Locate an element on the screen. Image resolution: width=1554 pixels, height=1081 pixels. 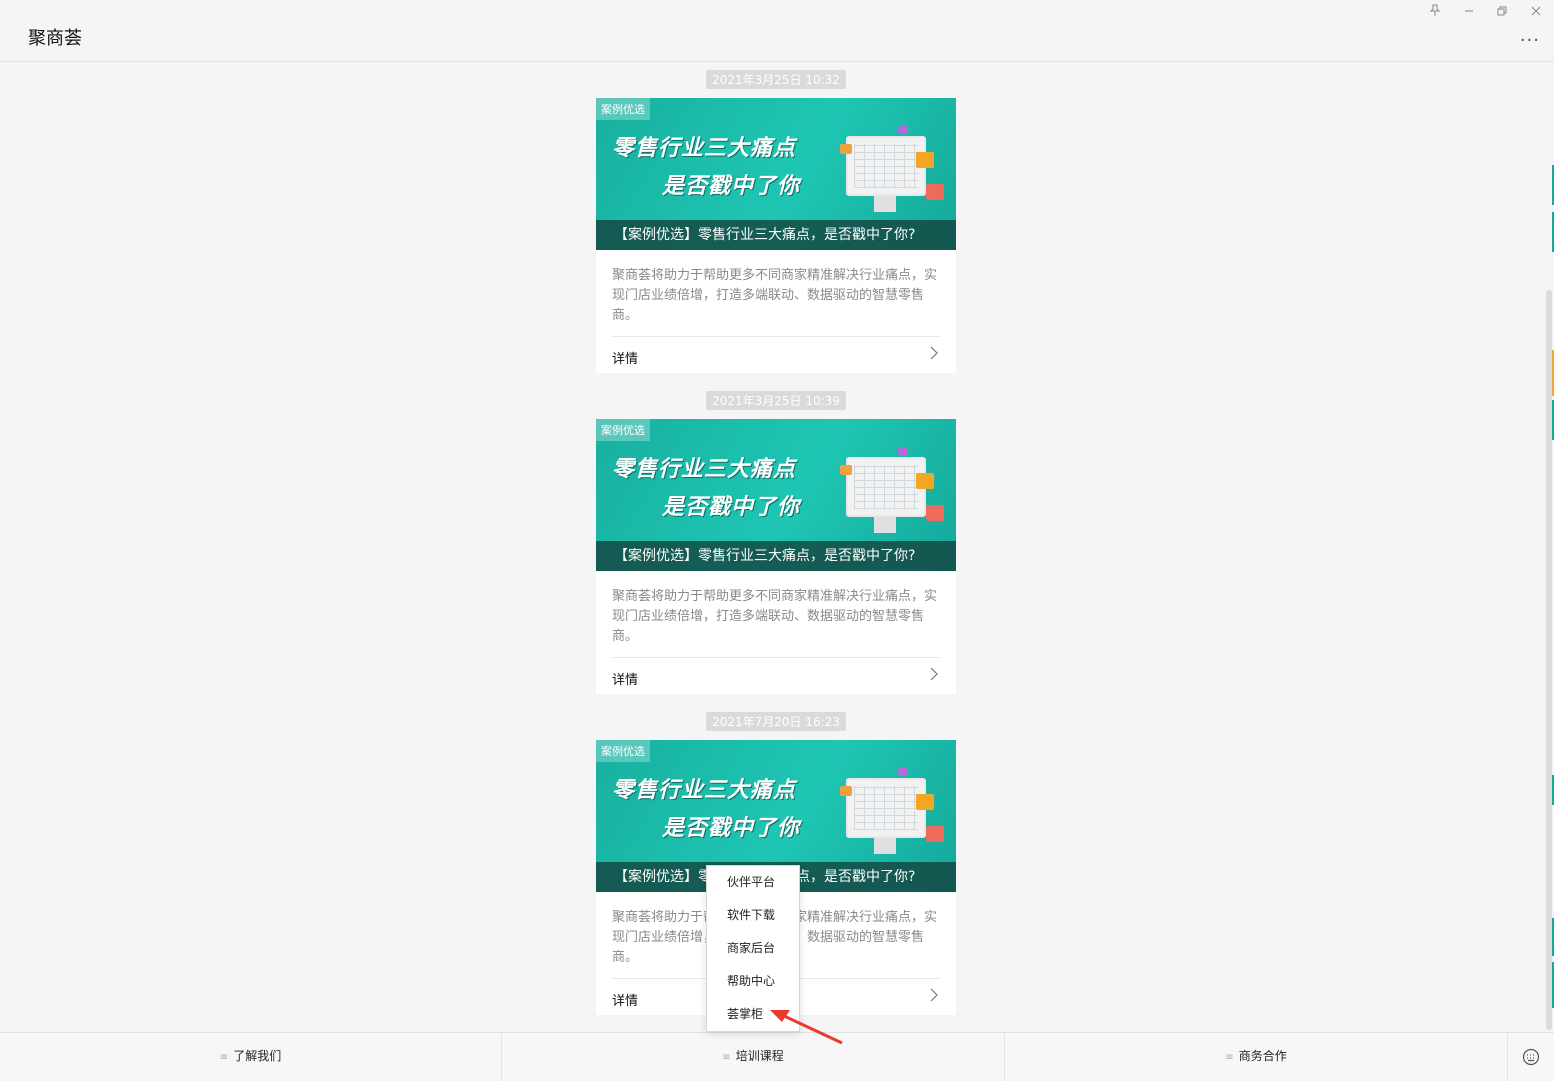
message-timestamp: 2021年3月25日 10:39 is located at coordinates (776, 400).